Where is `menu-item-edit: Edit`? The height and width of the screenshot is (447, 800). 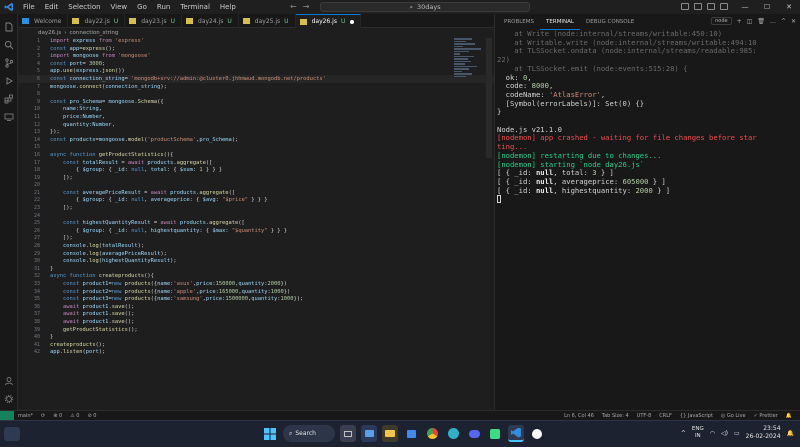 menu-item-edit: Edit is located at coordinates (52, 7).